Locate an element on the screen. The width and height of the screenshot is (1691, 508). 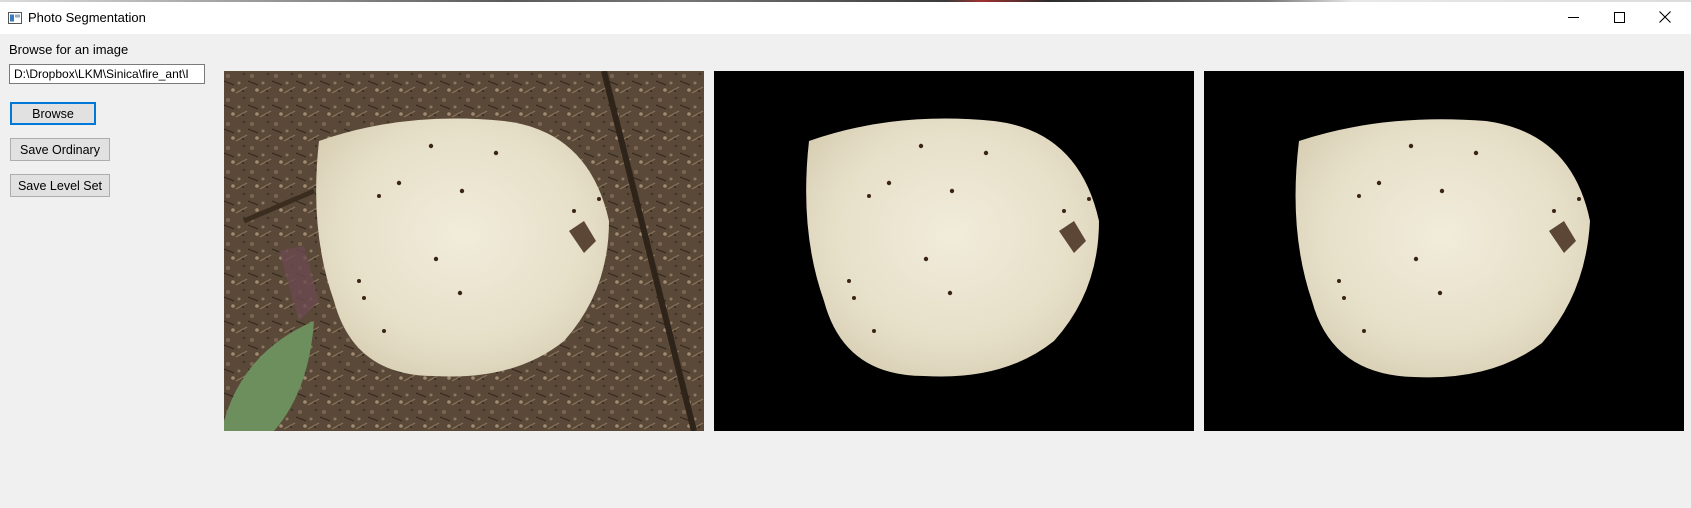
close-icon is located at coordinates (1665, 17).